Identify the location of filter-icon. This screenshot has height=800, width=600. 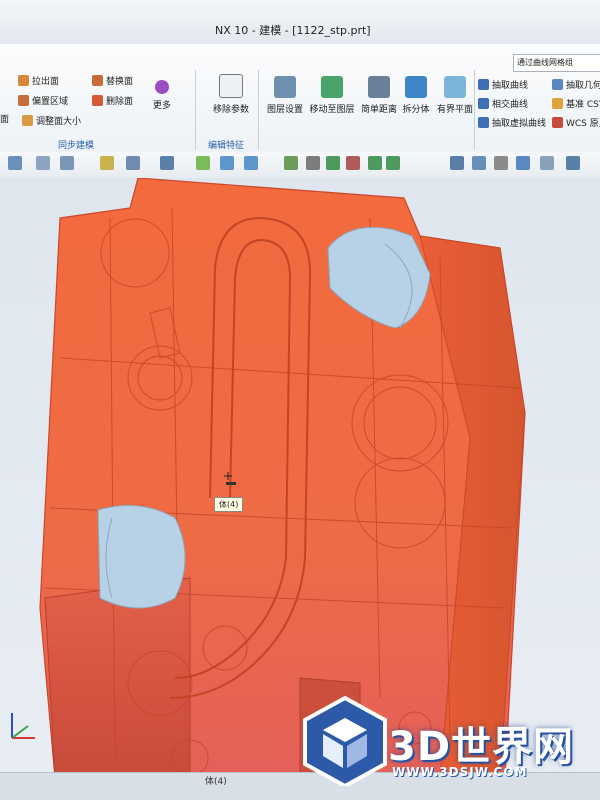
(43, 163).